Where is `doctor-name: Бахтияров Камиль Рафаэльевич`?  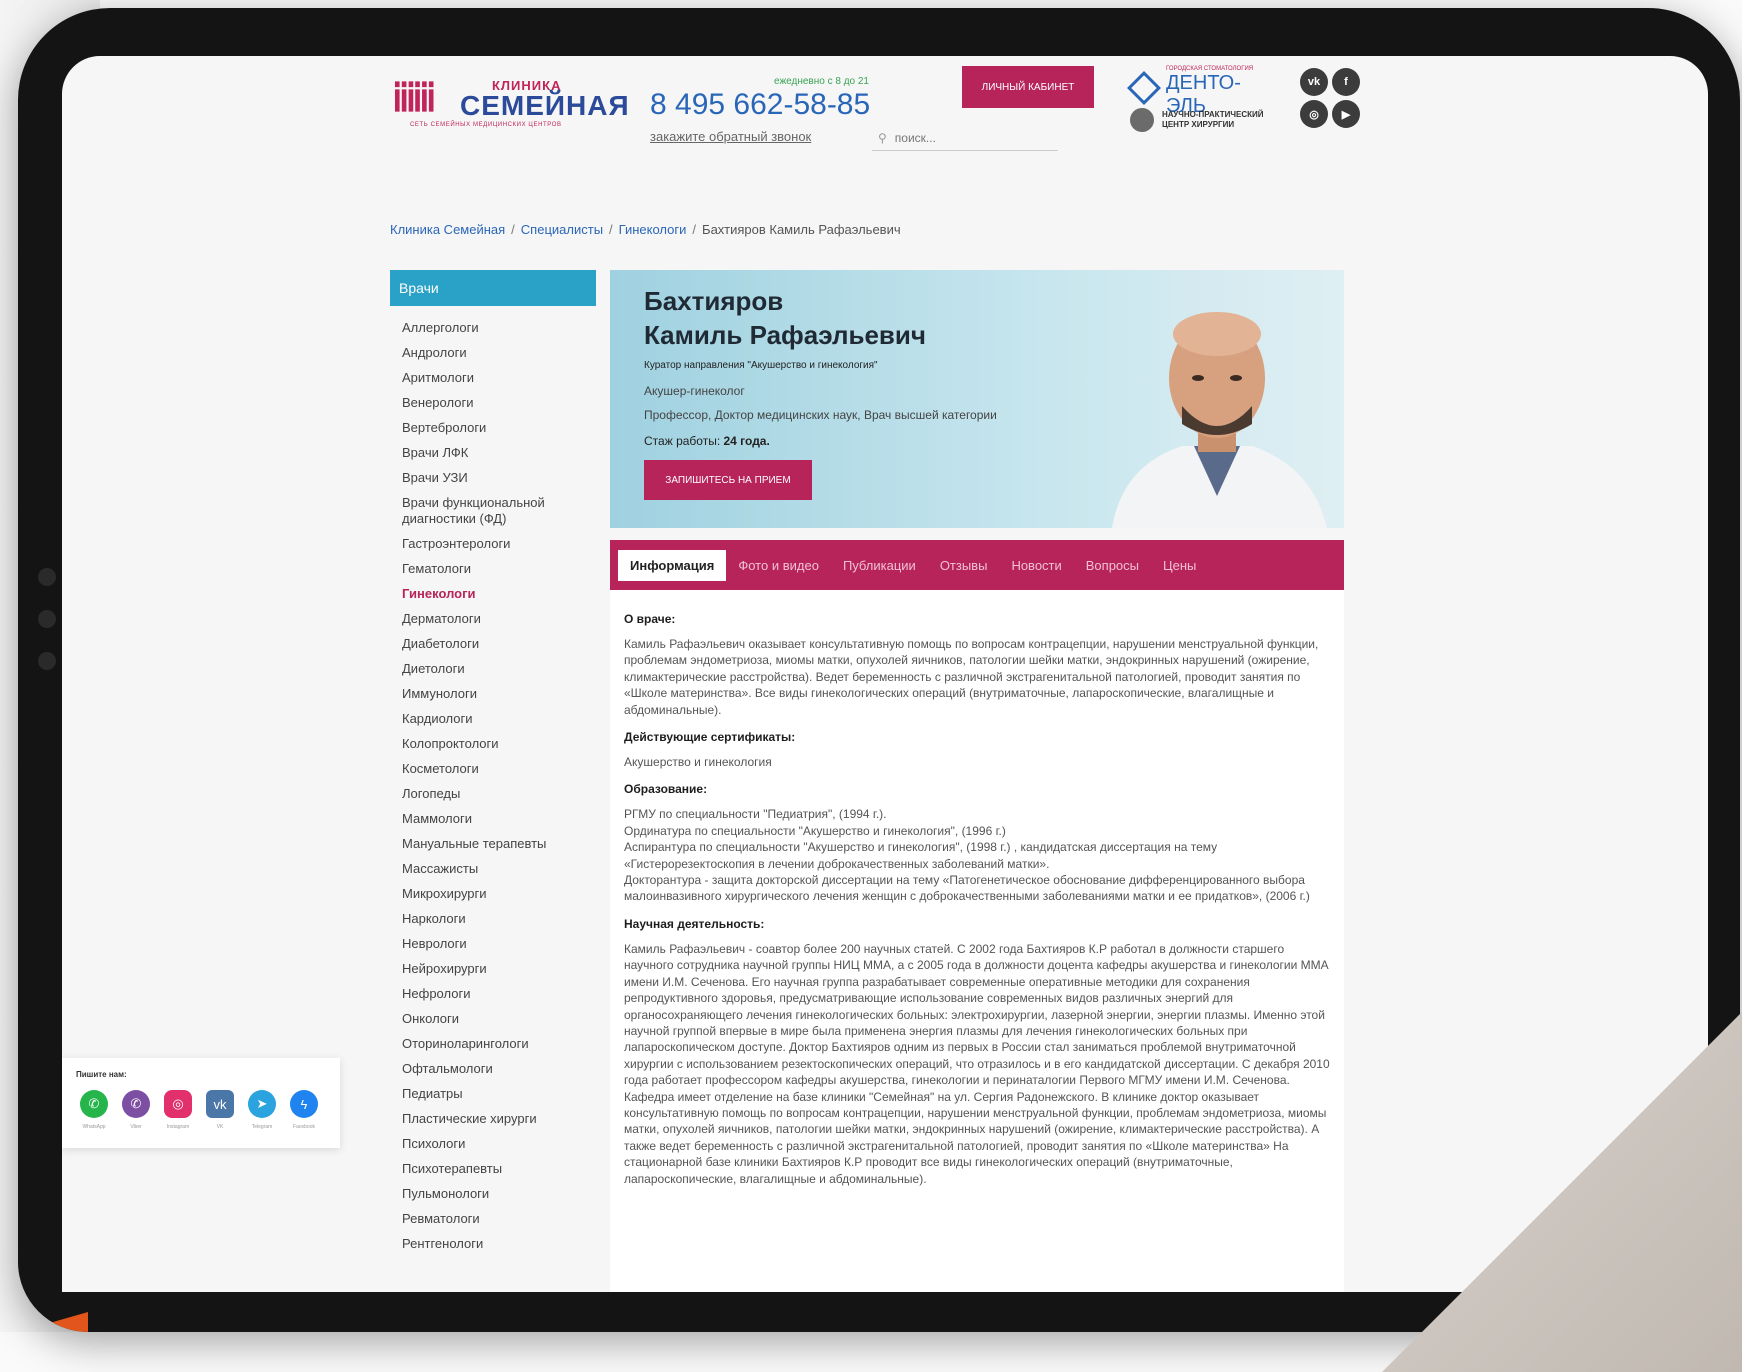 doctor-name: Бахтияров Камиль Рафаэльевич is located at coordinates (785, 318).